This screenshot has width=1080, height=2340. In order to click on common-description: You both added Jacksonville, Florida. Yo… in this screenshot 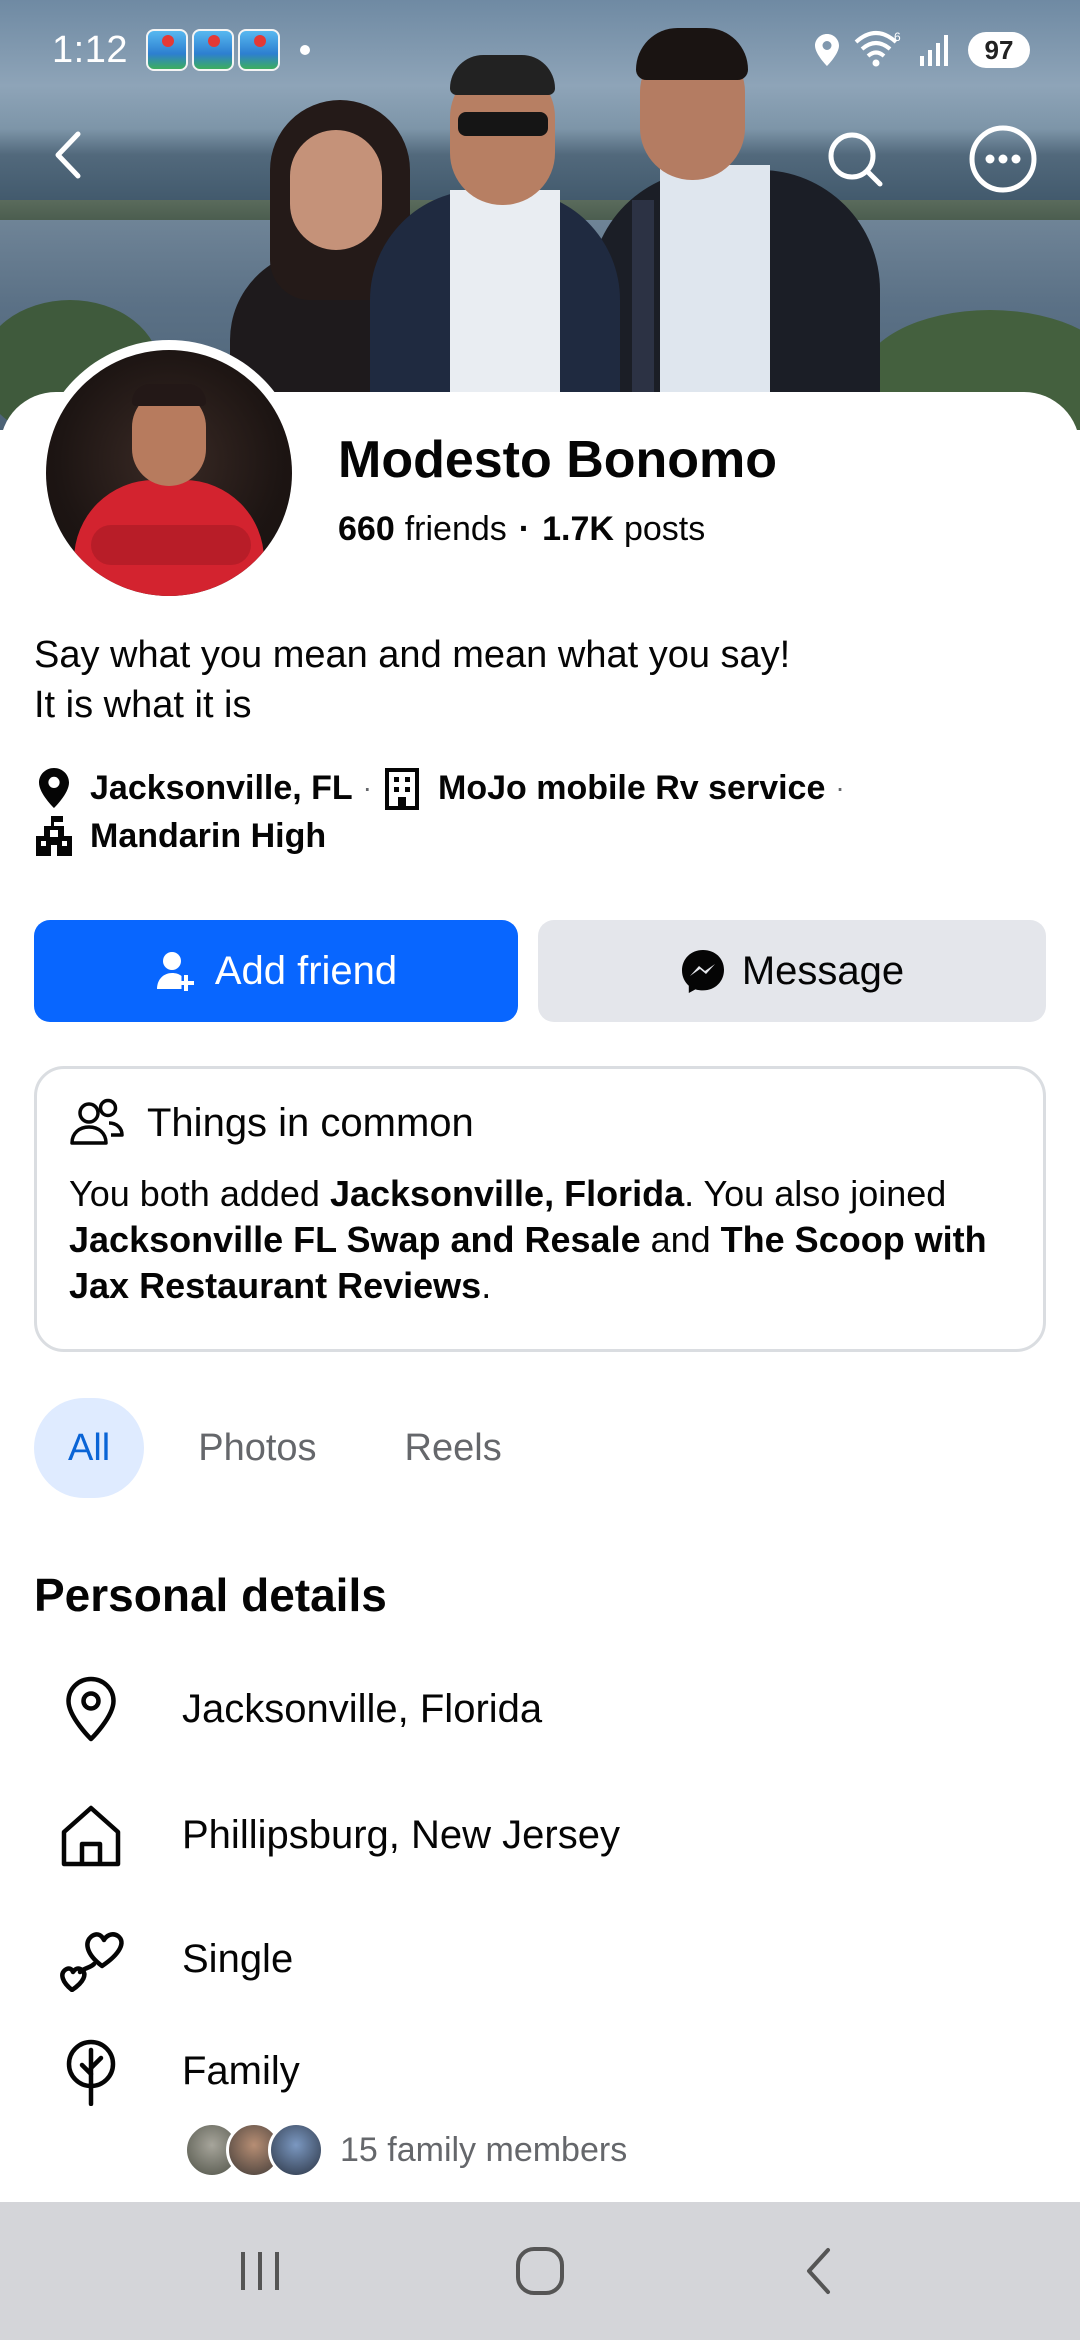, I will do `click(540, 1240)`.